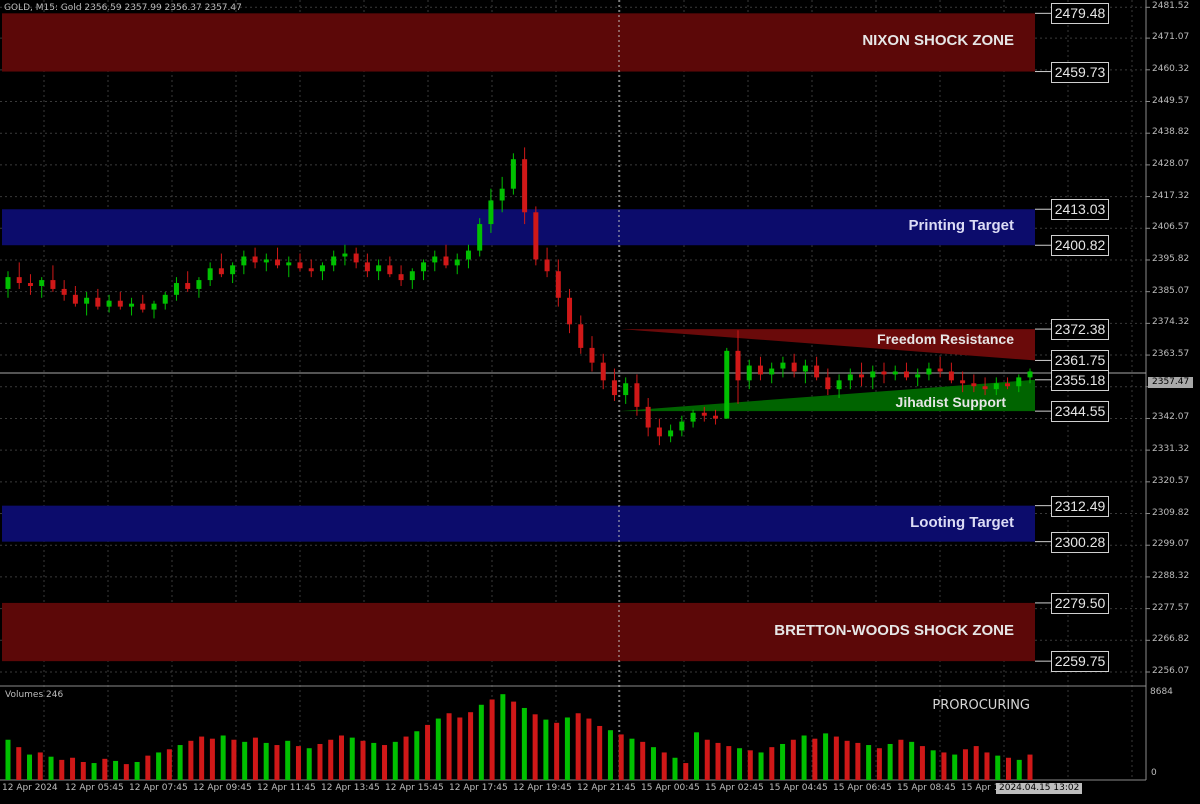  I want to click on time-axis-label: 12 Apr 17:45, so click(478, 788).